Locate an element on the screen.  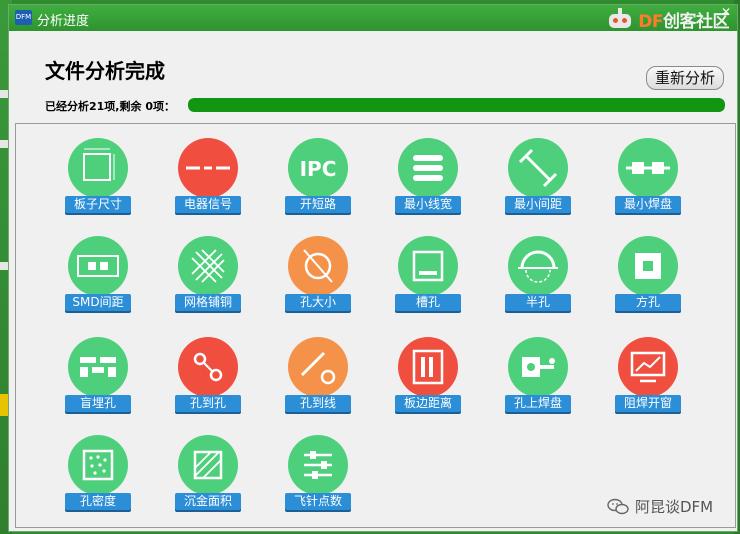
analysis-item: 孔到线 is located at coordinates (318, 379).